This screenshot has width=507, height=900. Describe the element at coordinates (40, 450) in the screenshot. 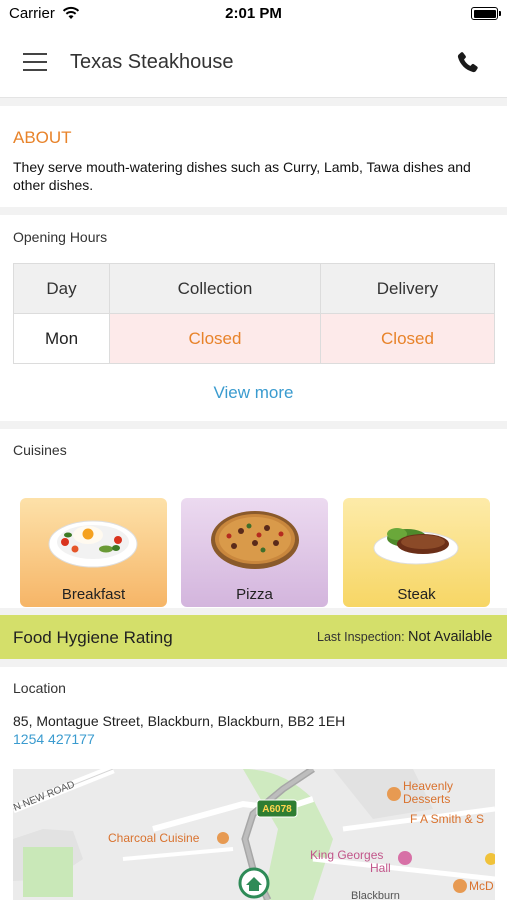

I see `cuisines-label: Cuisines` at that location.